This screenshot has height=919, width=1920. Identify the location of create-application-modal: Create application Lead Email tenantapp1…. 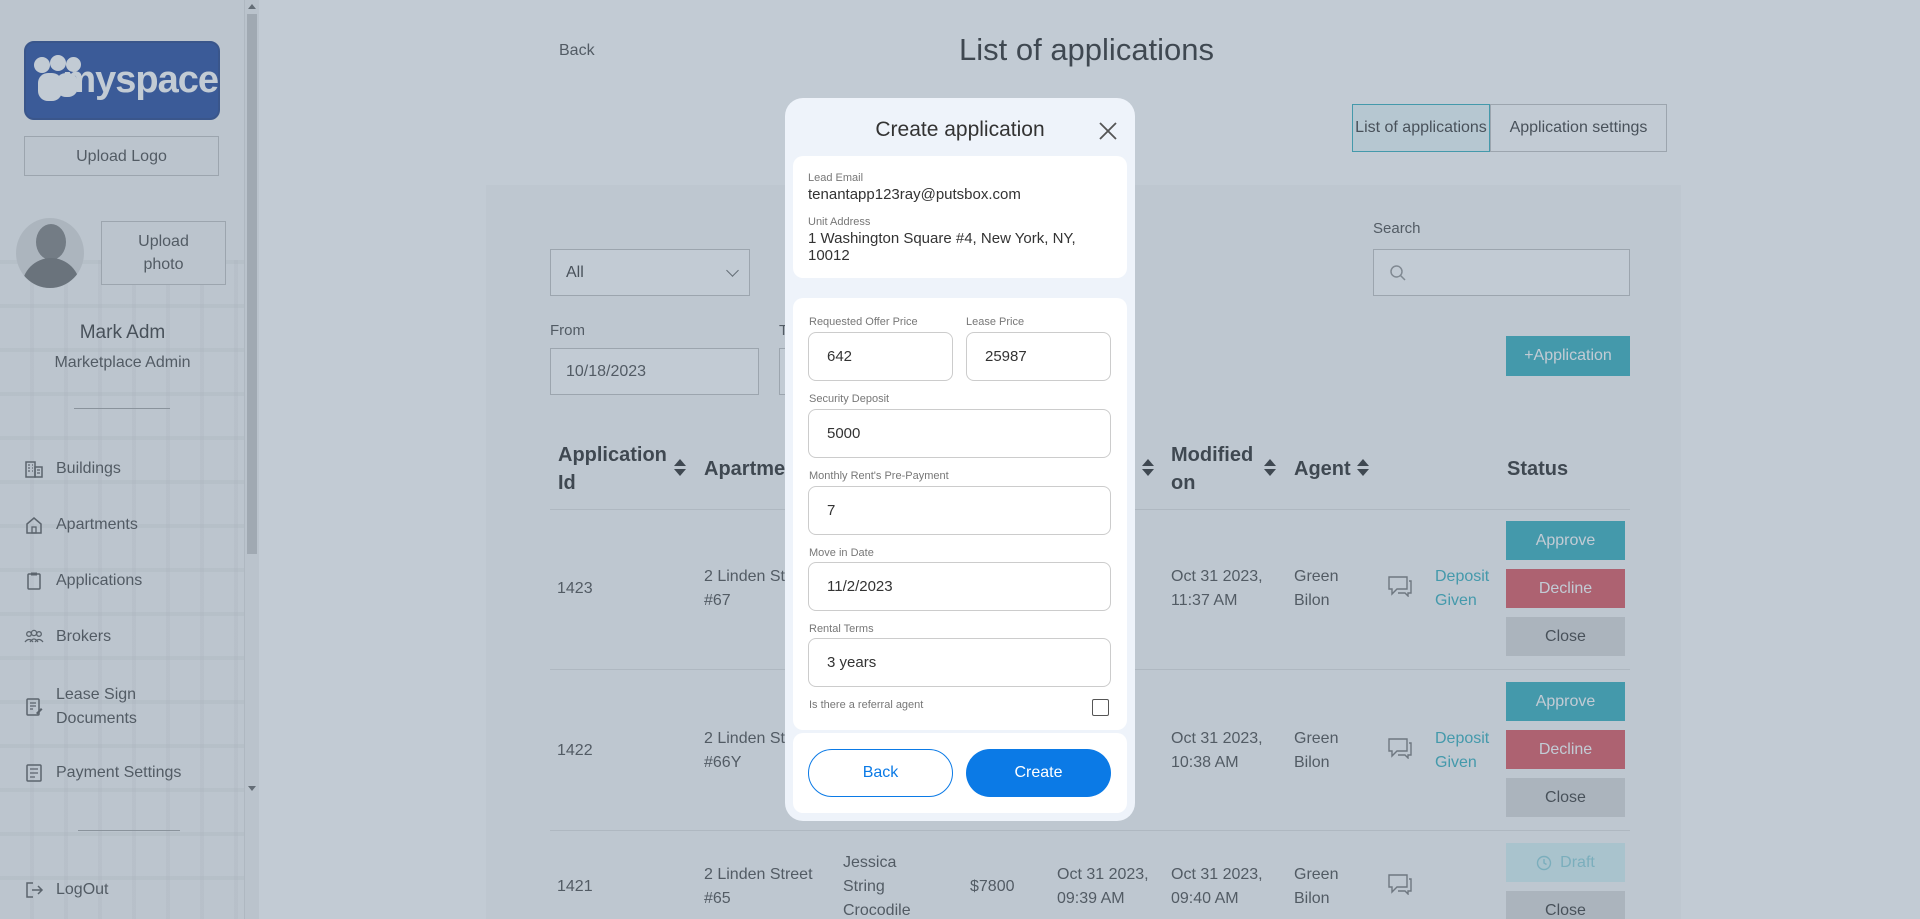
(960, 459).